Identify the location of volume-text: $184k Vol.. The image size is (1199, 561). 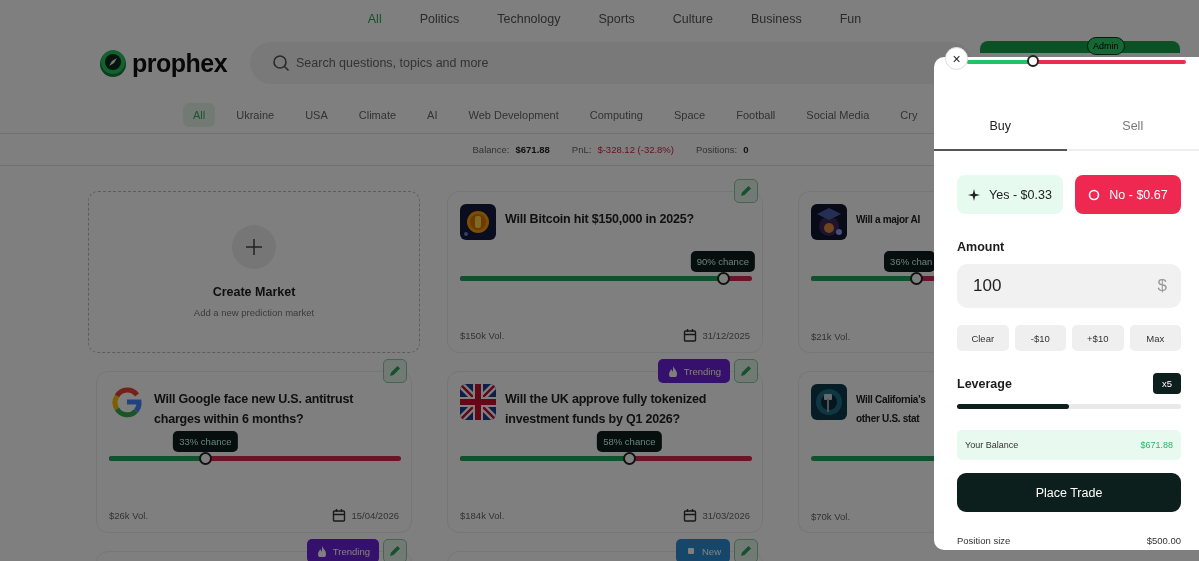
(482, 515).